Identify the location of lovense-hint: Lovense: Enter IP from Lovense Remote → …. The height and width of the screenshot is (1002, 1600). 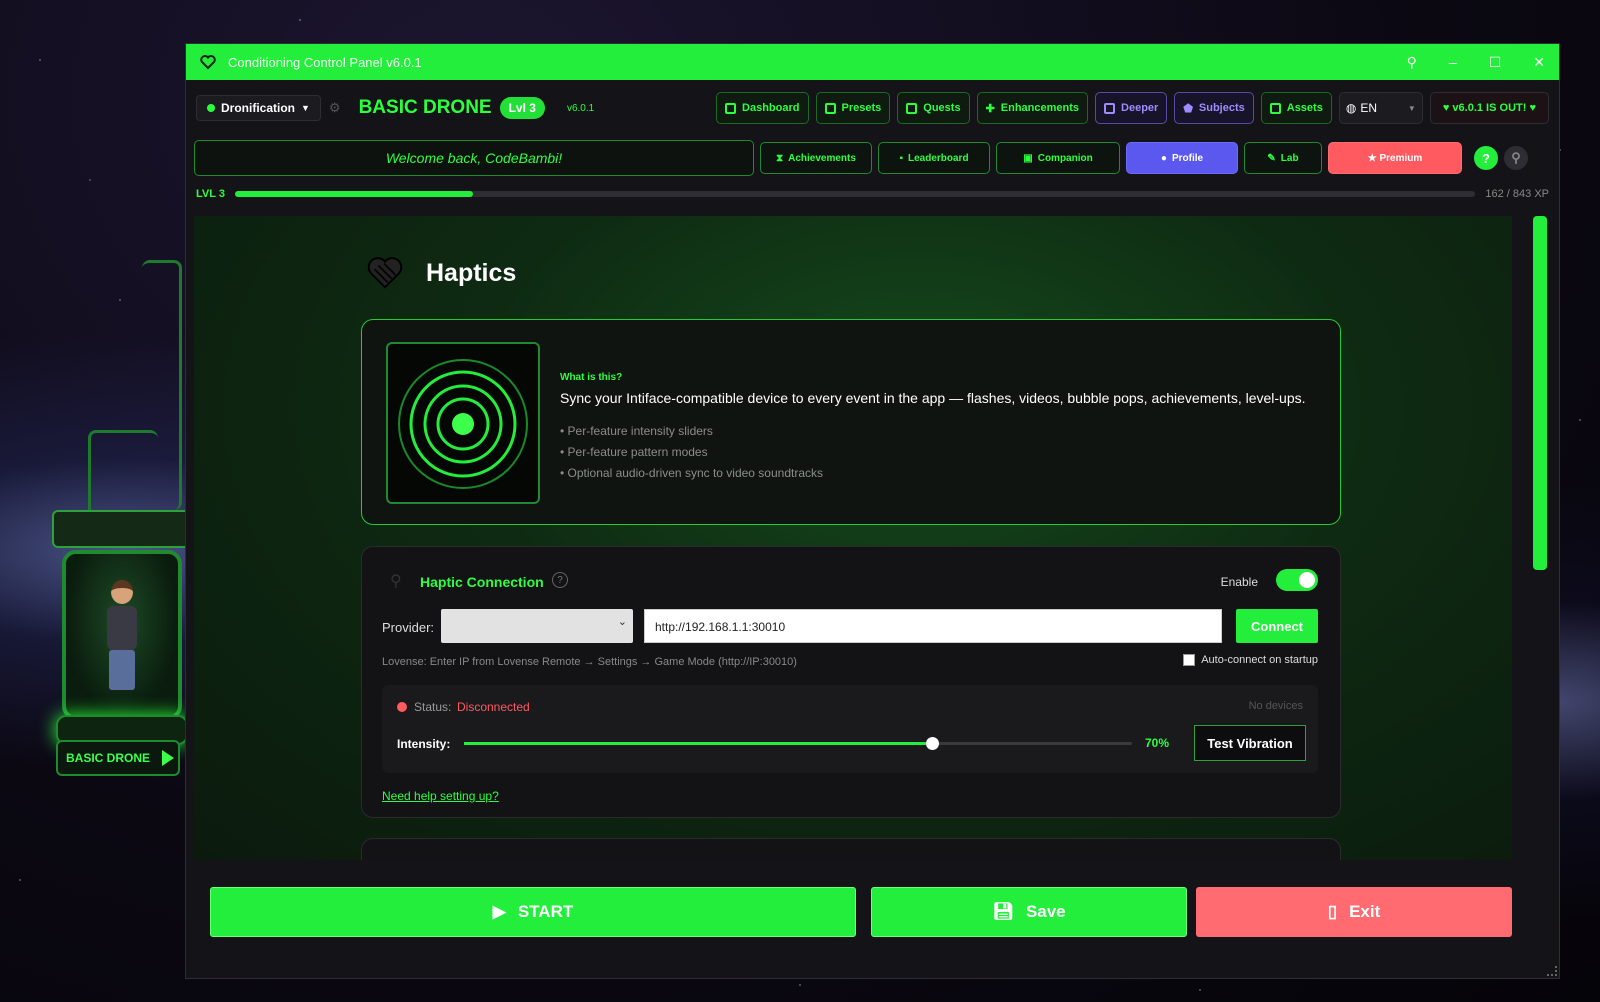
(589, 662).